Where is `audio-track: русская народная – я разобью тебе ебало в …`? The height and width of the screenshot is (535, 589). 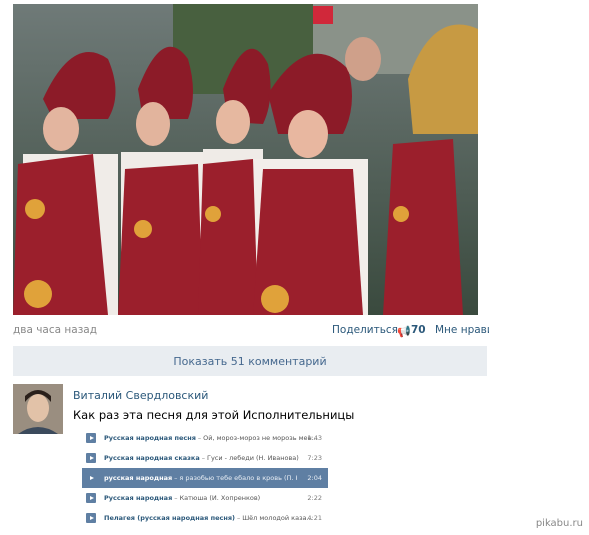
audio-track: русская народная – я разобью тебе ебало в … is located at coordinates (205, 478).